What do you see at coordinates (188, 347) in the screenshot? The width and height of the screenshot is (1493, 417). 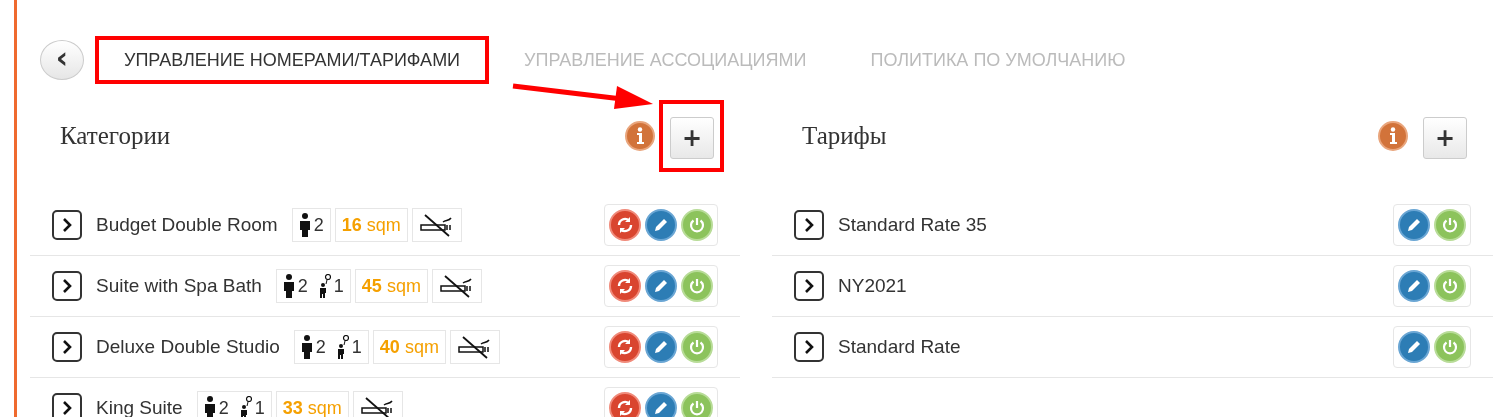 I see `row-name: Deluxe Double Studio` at bounding box center [188, 347].